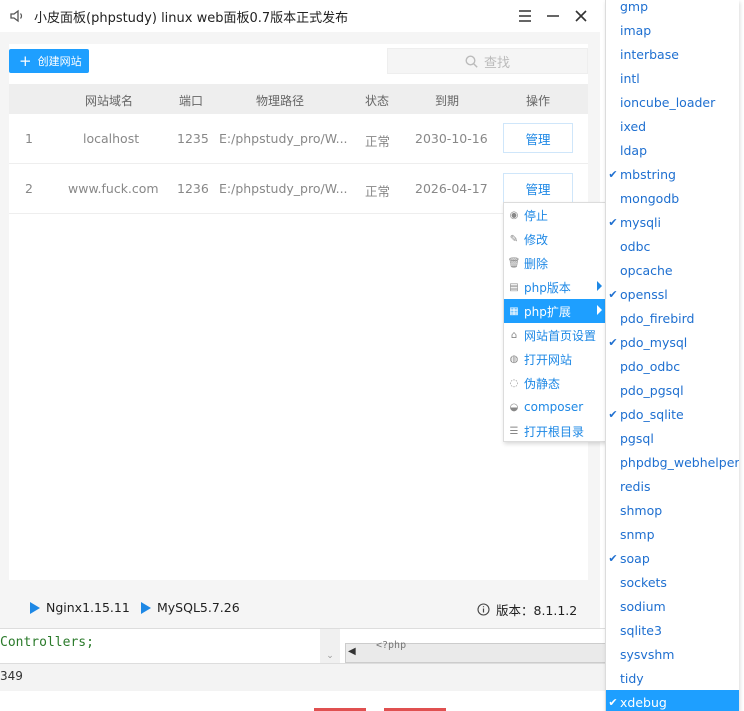 This screenshot has width=744, height=711. What do you see at coordinates (634, 7) in the screenshot?
I see `extension-label: gmp` at bounding box center [634, 7].